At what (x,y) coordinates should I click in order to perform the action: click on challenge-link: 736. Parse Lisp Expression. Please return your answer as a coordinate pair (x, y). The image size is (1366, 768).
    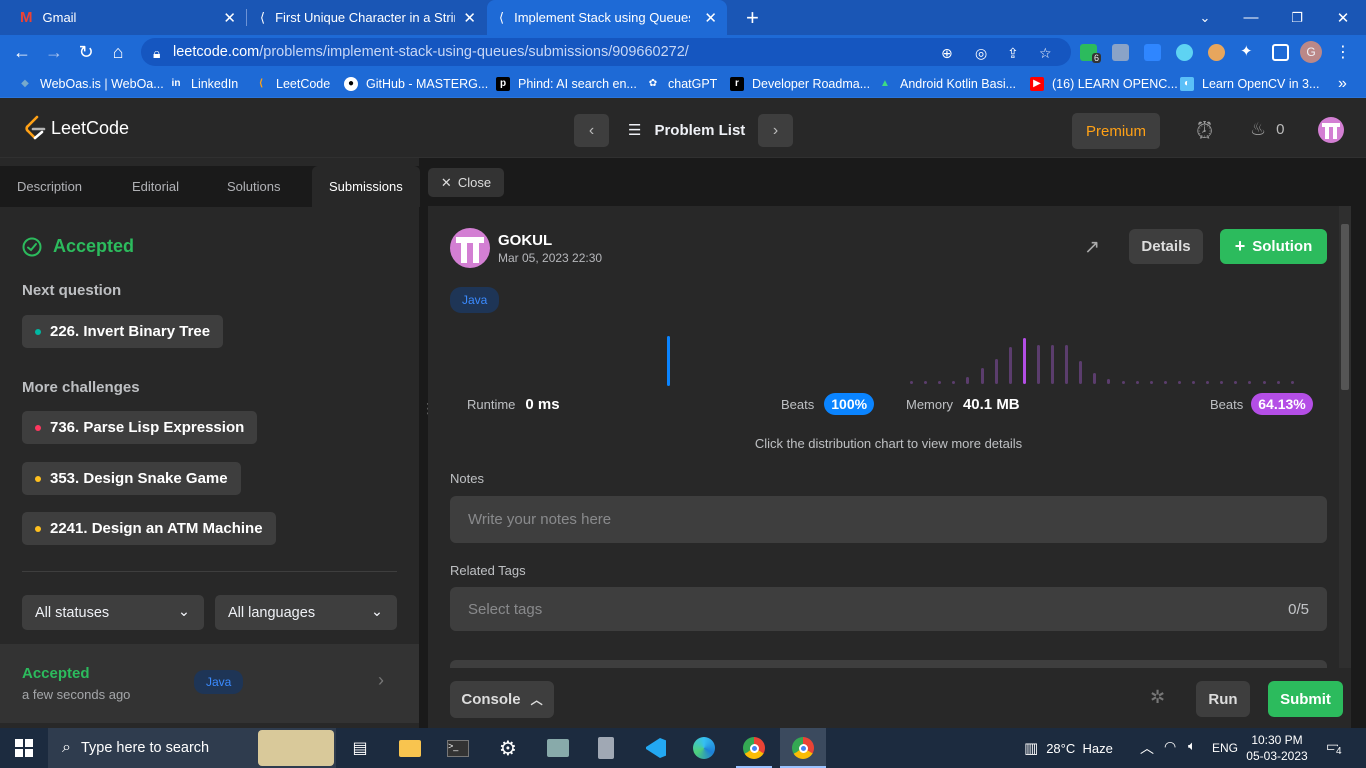
    Looking at the image, I should click on (140, 427).